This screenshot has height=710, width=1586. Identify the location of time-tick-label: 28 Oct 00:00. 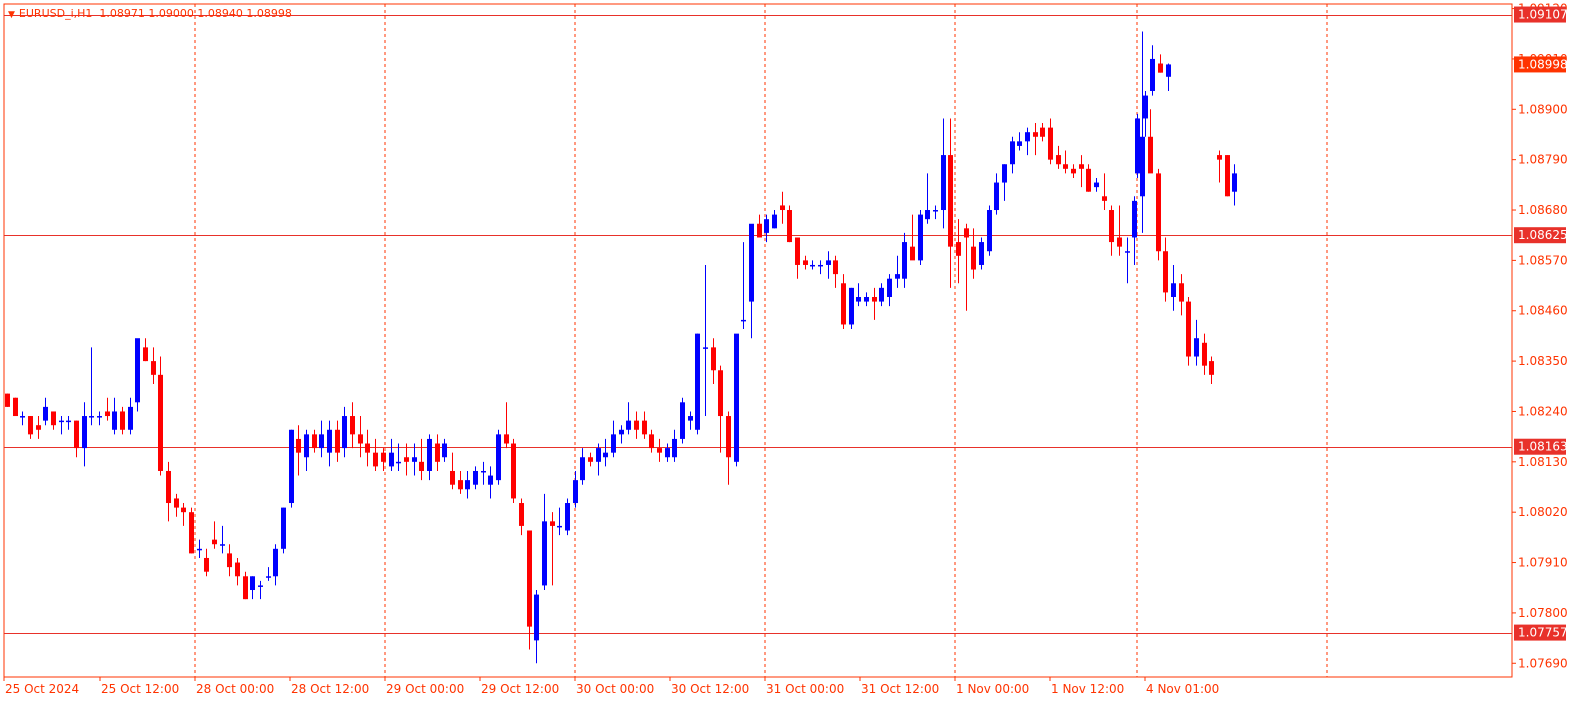
(235, 689).